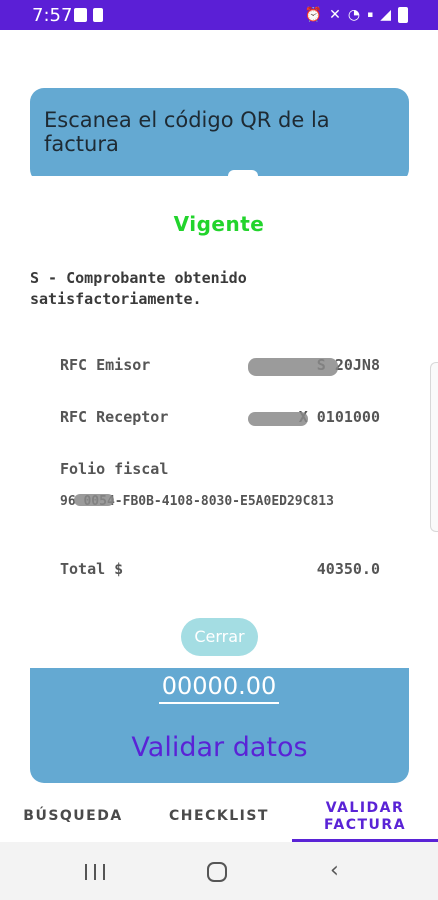 This screenshot has width=438, height=900. I want to click on scanner-card: Escanea el código QR de la factura, so click(219, 135).